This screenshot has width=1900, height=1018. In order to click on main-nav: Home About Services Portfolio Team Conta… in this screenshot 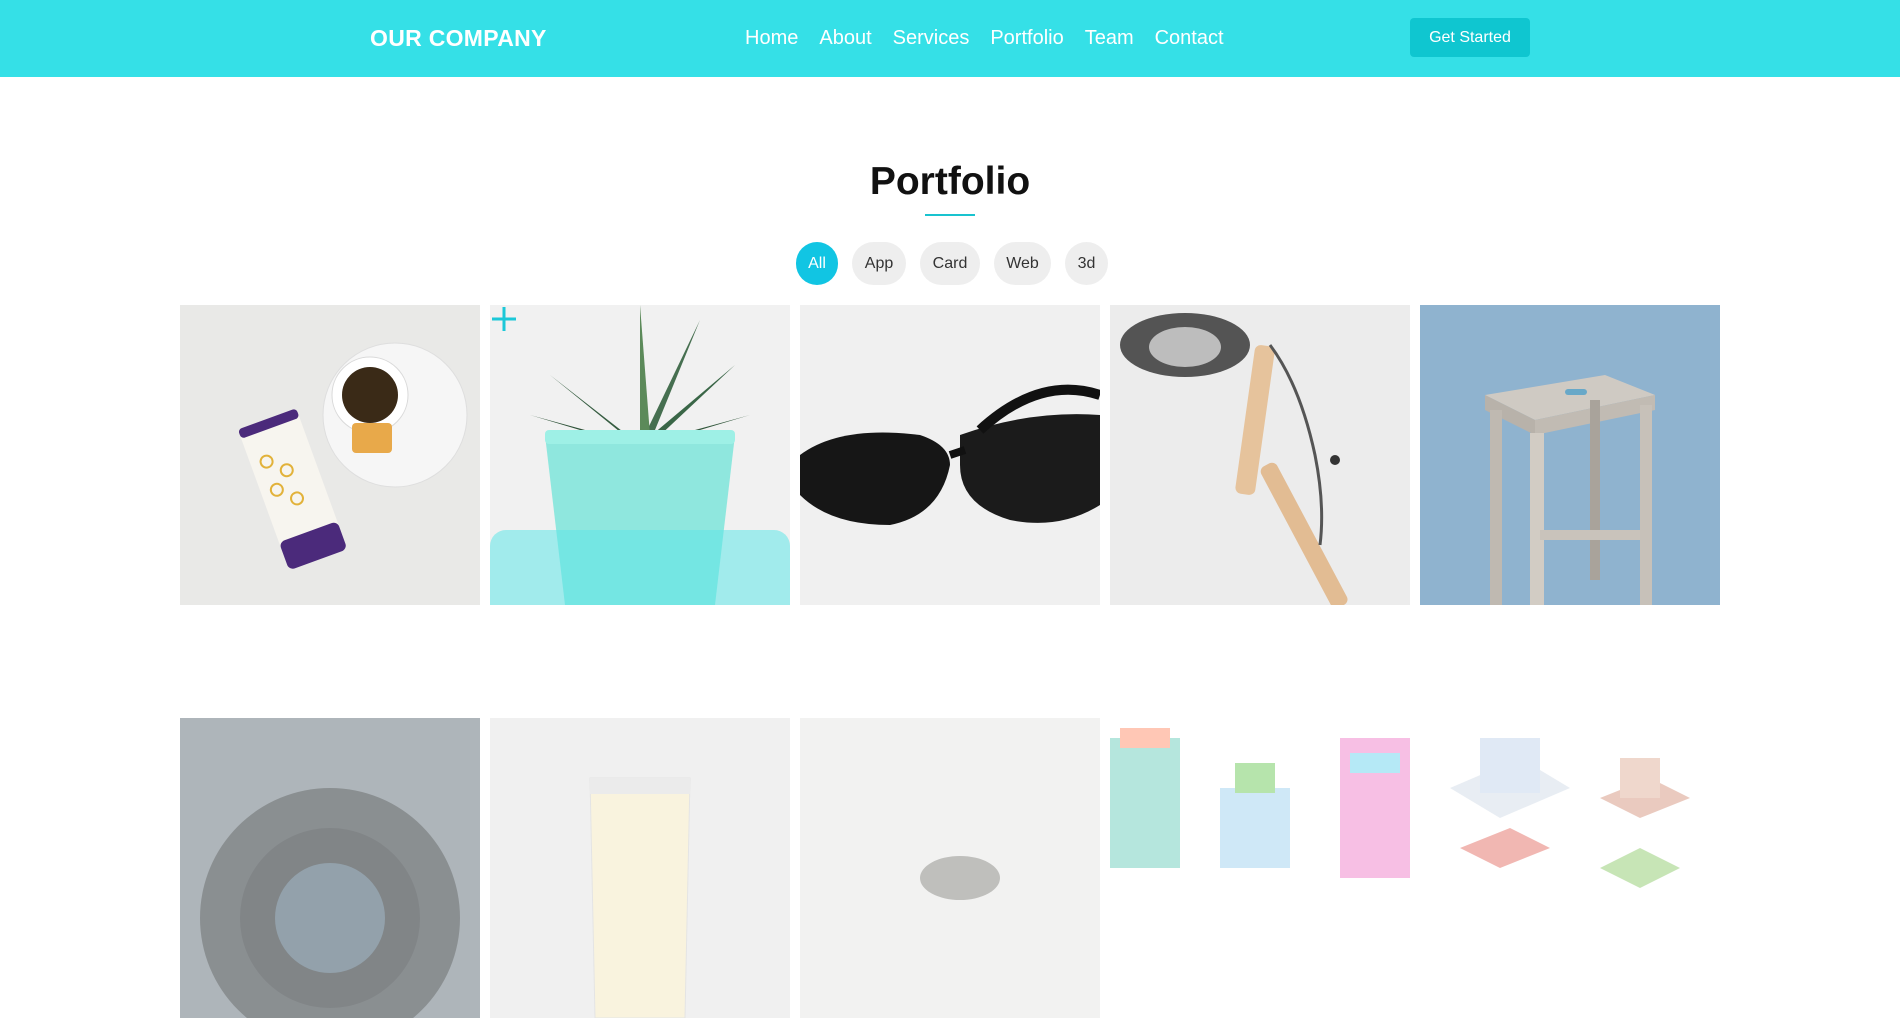, I will do `click(984, 38)`.